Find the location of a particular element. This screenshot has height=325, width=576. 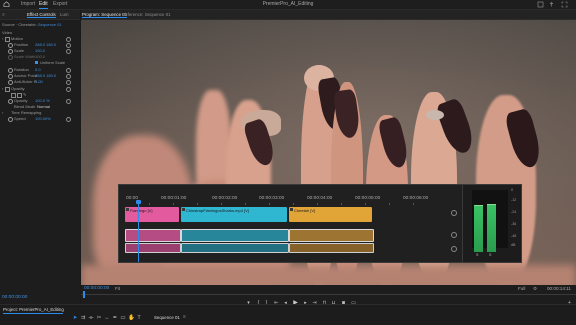

effect-controls-timecode: 00:00:00:00 is located at coordinates (14, 297).